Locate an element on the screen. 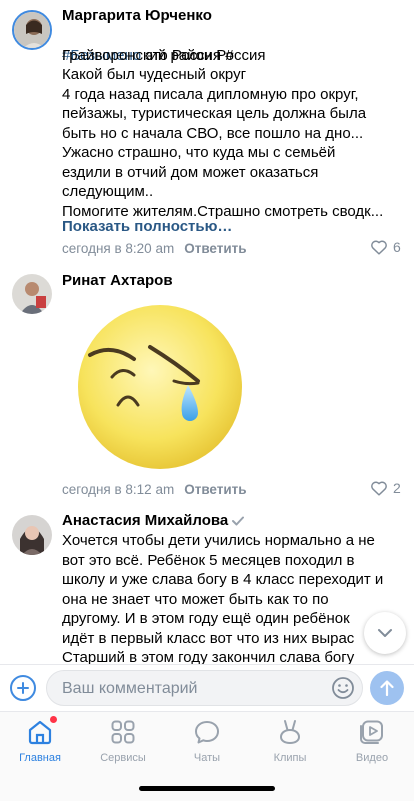 Image resolution: width=414 pixels, height=801 pixels. home-indicator is located at coordinates (207, 788).